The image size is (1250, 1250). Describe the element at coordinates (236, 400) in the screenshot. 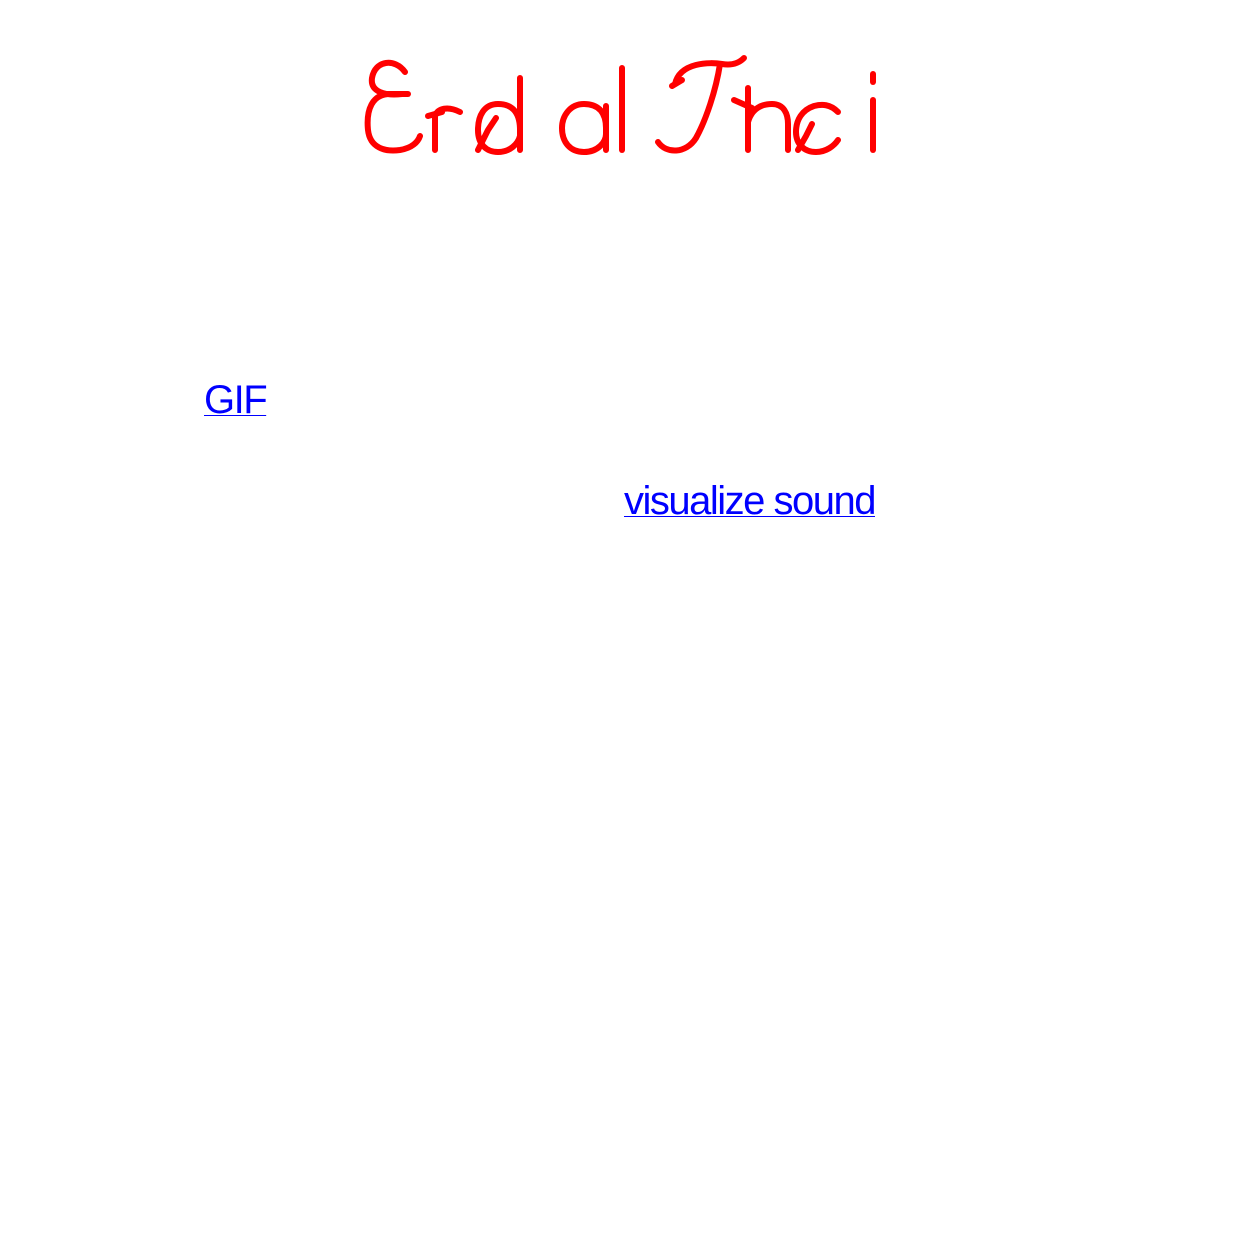

I see `gif-link: GIF` at that location.